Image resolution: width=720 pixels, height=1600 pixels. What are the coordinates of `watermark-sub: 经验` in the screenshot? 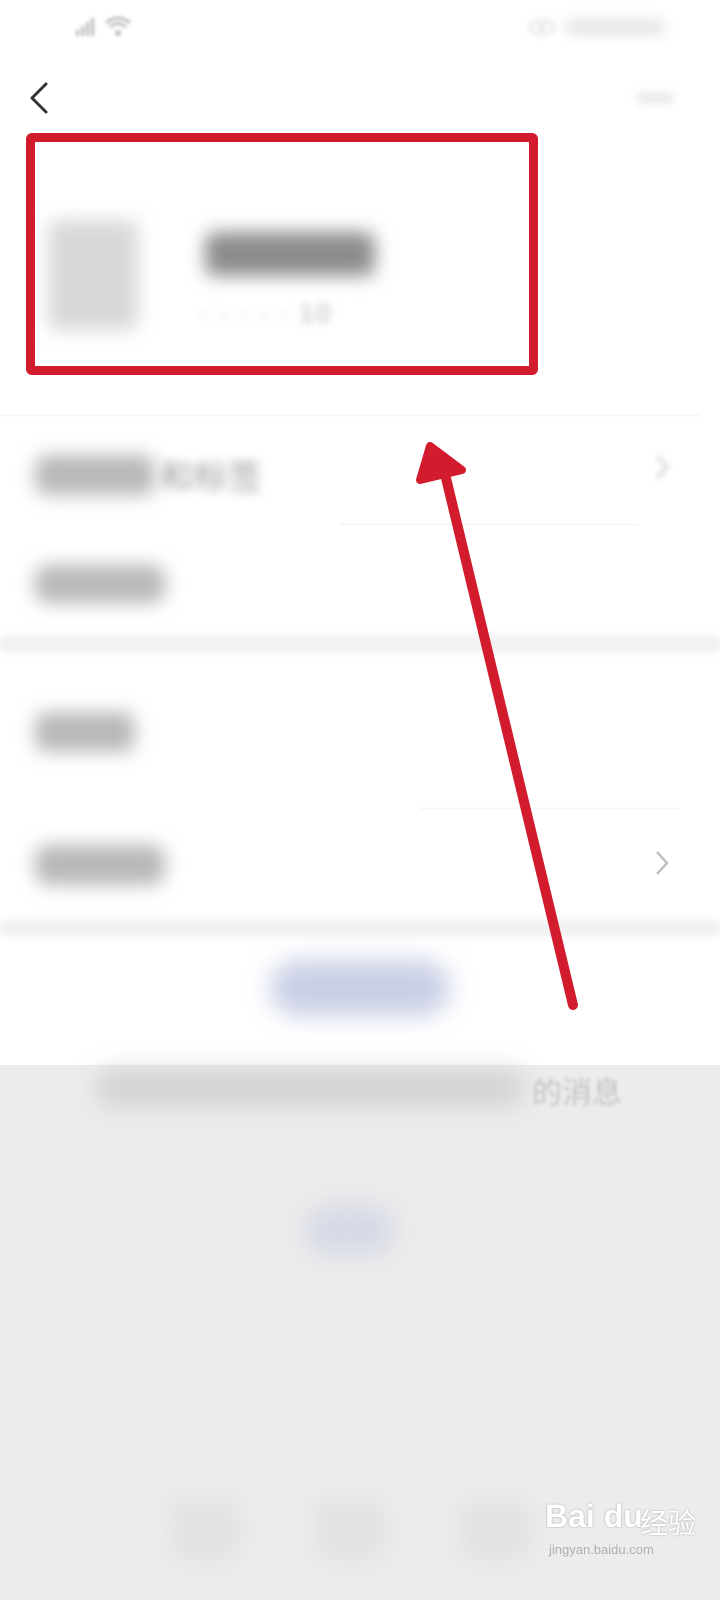 It's located at (668, 1523).